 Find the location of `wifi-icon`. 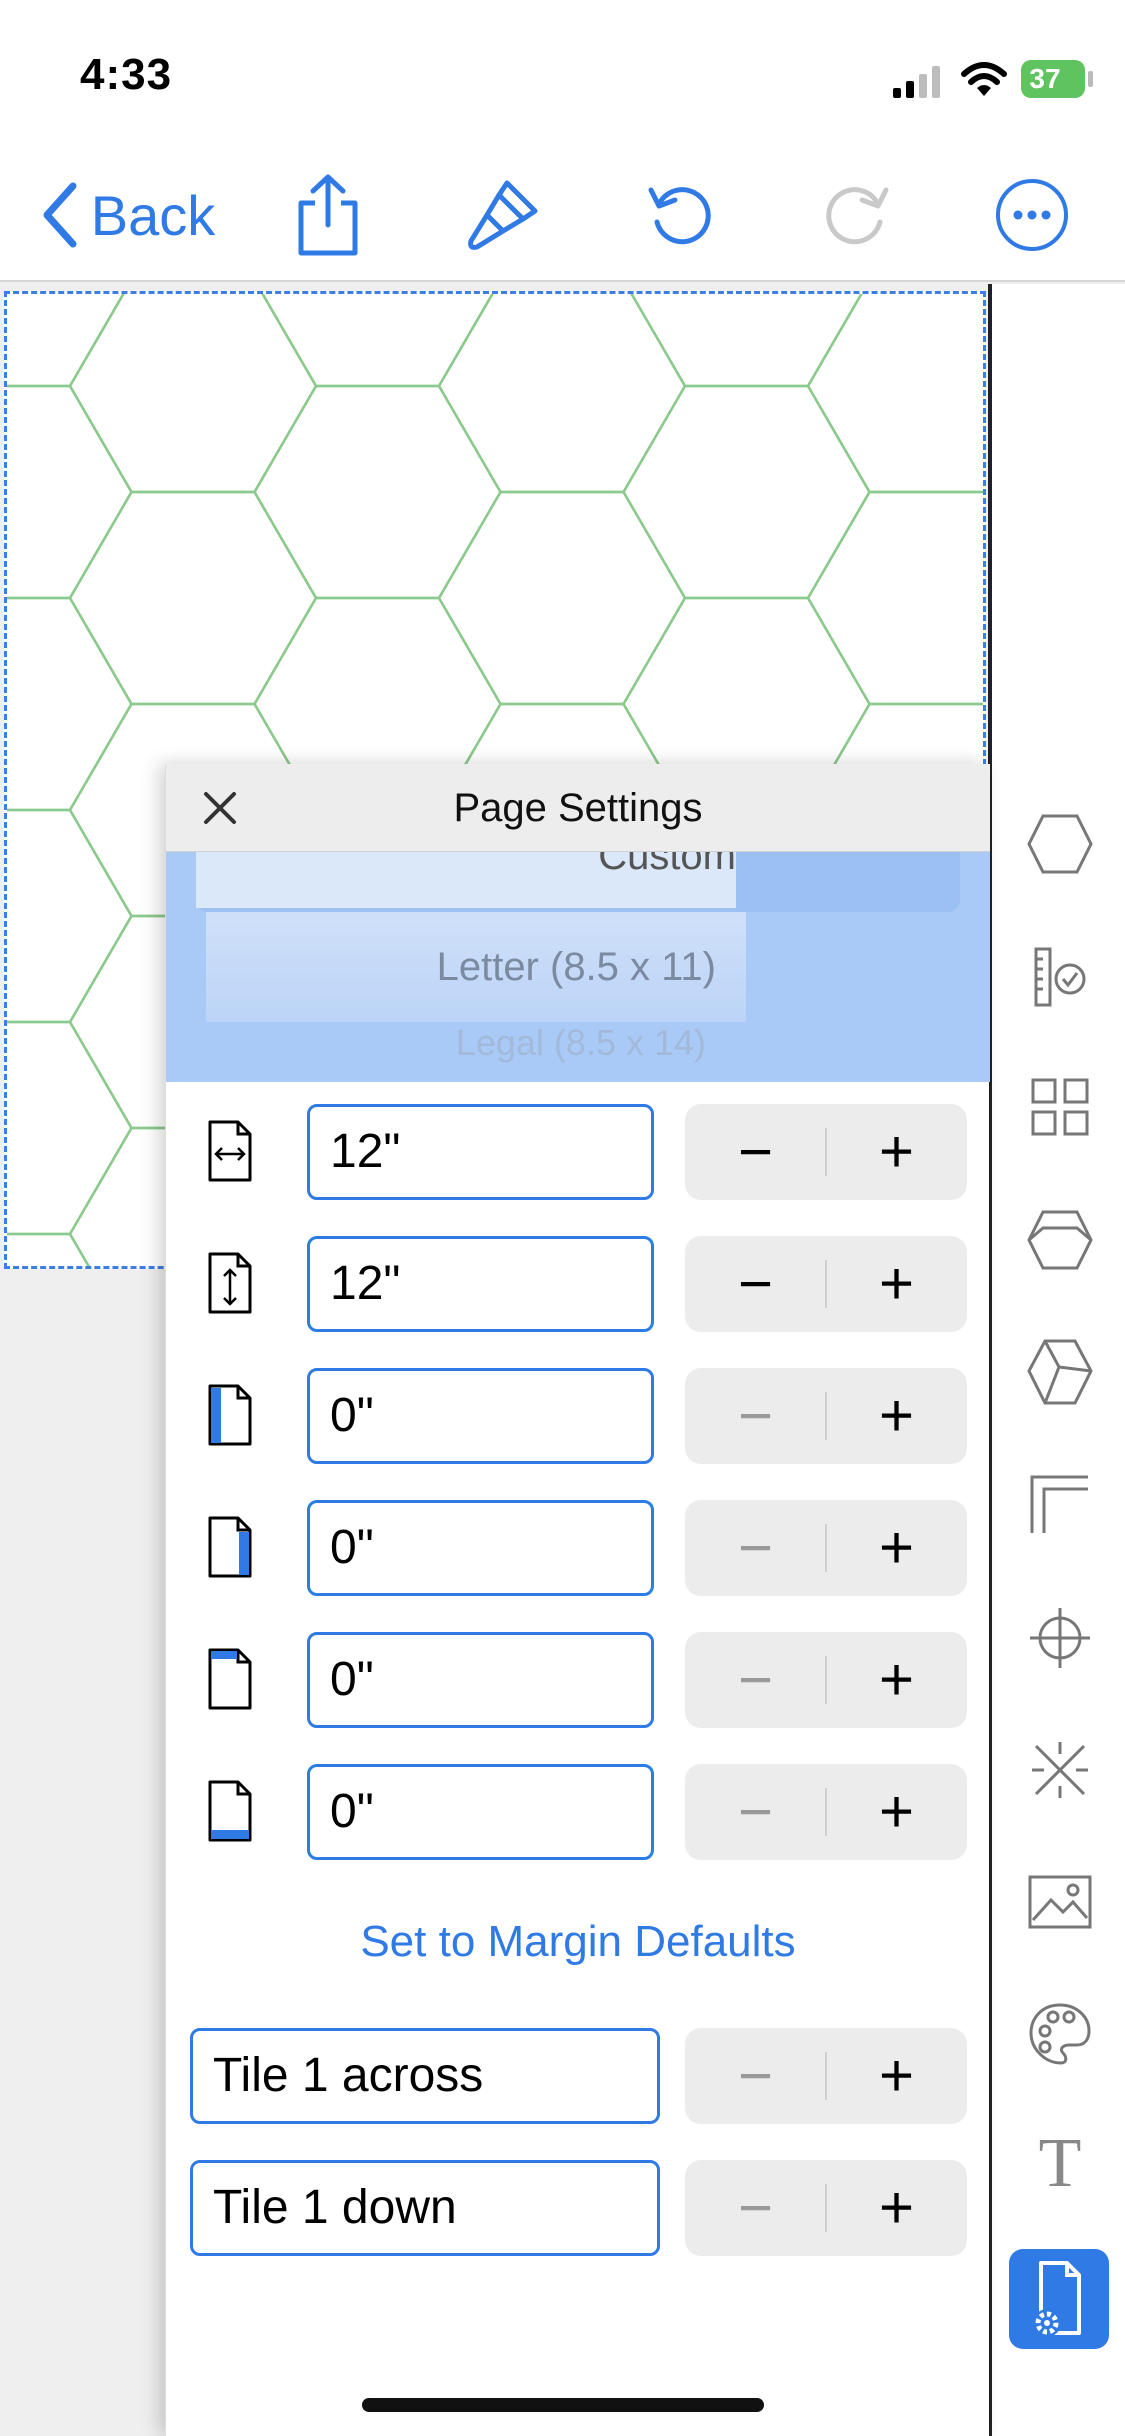

wifi-icon is located at coordinates (984, 79).